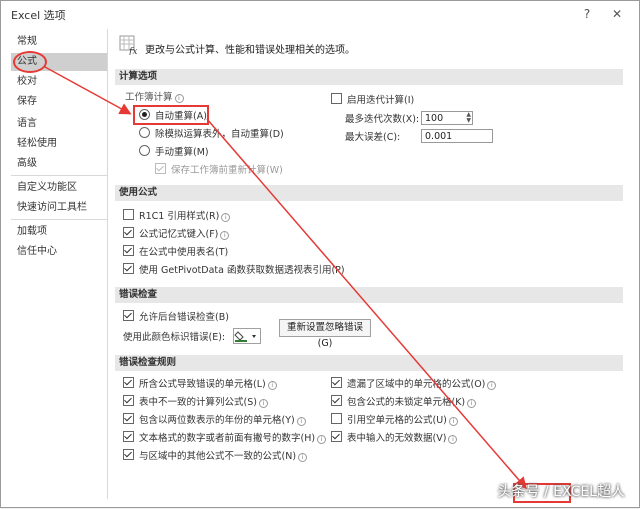 The width and height of the screenshot is (640, 509). Describe the element at coordinates (171, 115) in the screenshot. I see `highlight-box-automatic` at that location.